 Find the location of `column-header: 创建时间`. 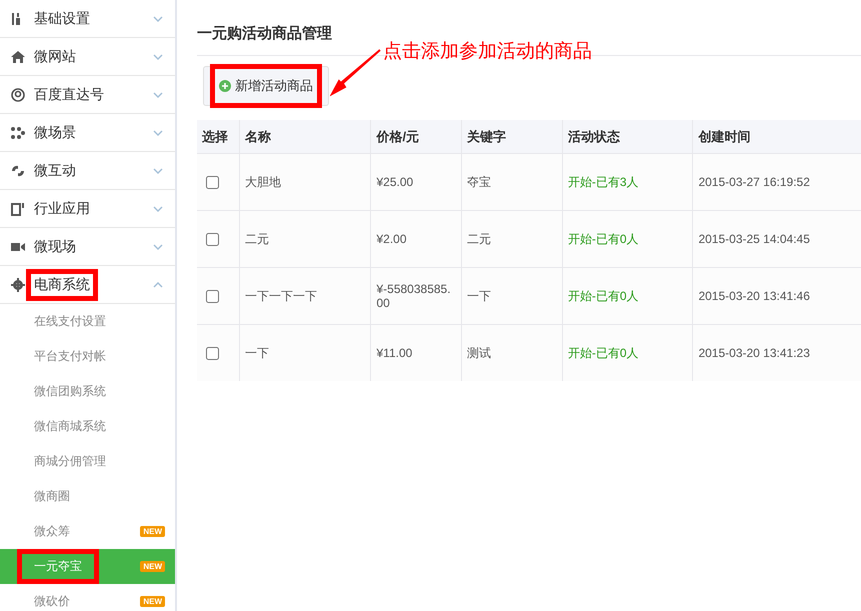

column-header: 创建时间 is located at coordinates (776, 137).